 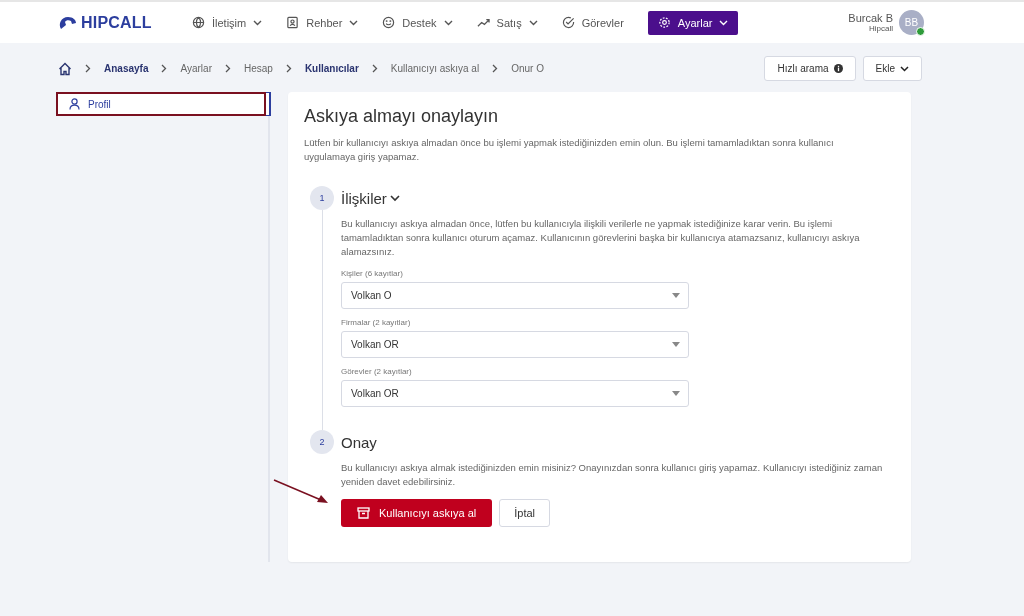 What do you see at coordinates (507, 22) in the screenshot?
I see `nav-menu-item: Satış` at bounding box center [507, 22].